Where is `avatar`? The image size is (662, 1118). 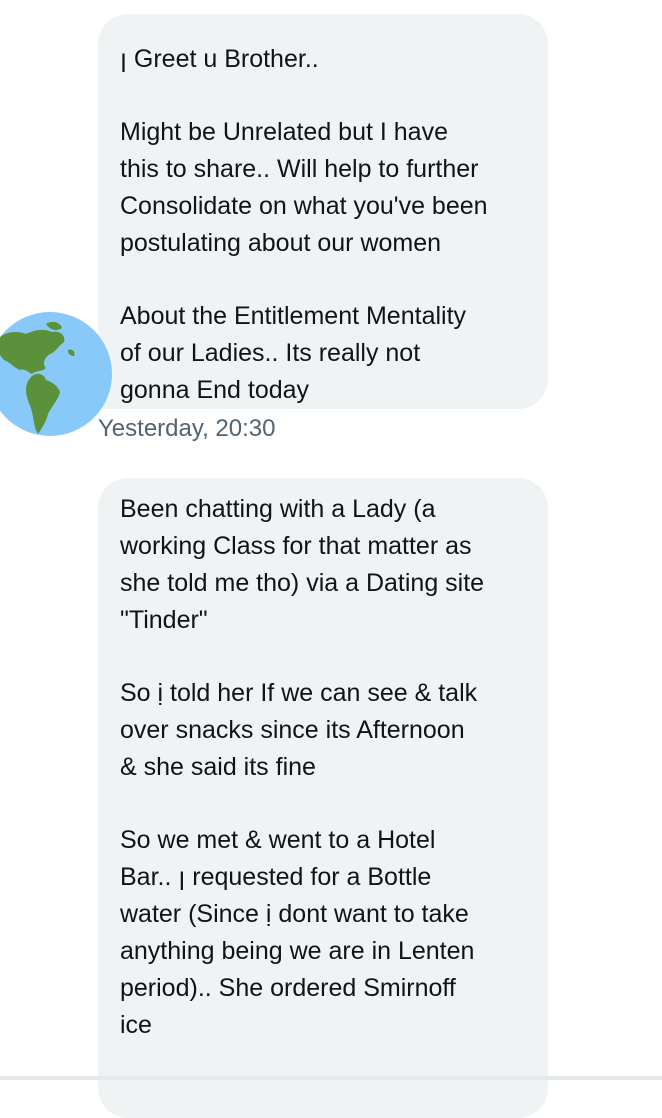
avatar is located at coordinates (57, 374).